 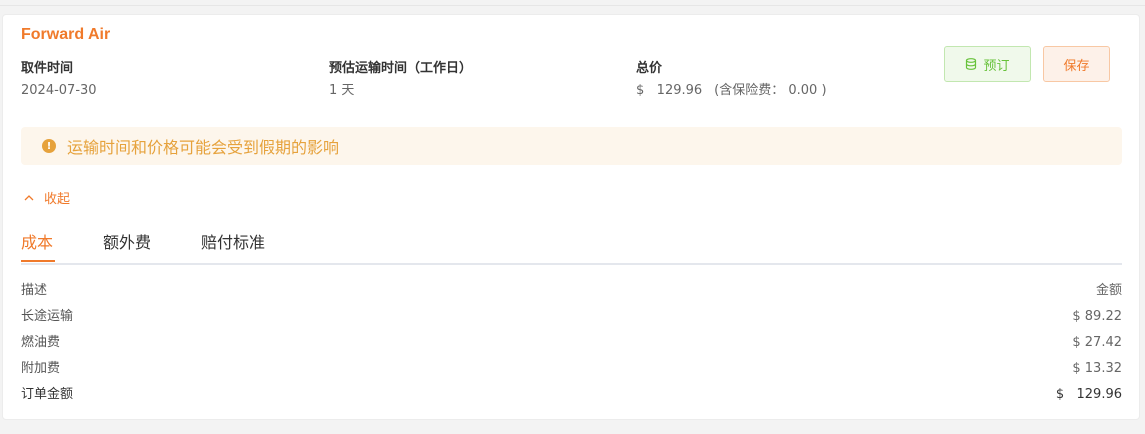 I want to click on book-button-label: 预订, so click(x=996, y=66).